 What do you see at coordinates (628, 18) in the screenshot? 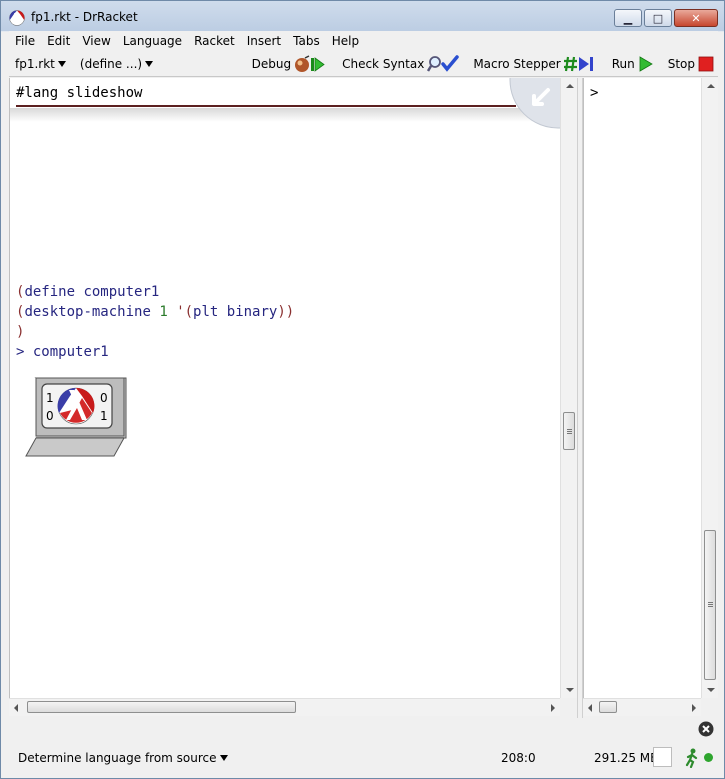
I see `minimize-button: ▁` at bounding box center [628, 18].